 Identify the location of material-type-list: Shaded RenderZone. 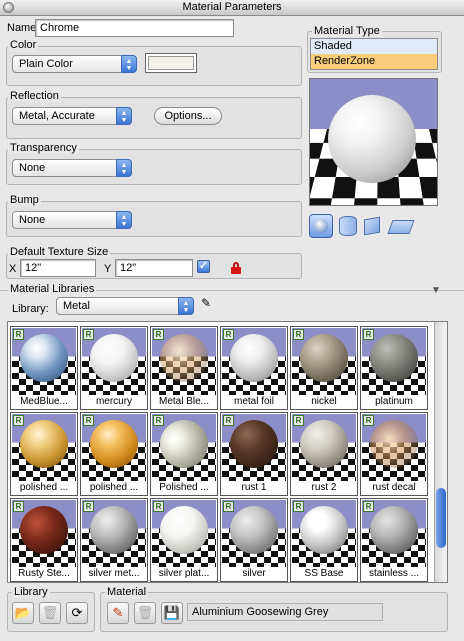
(374, 54).